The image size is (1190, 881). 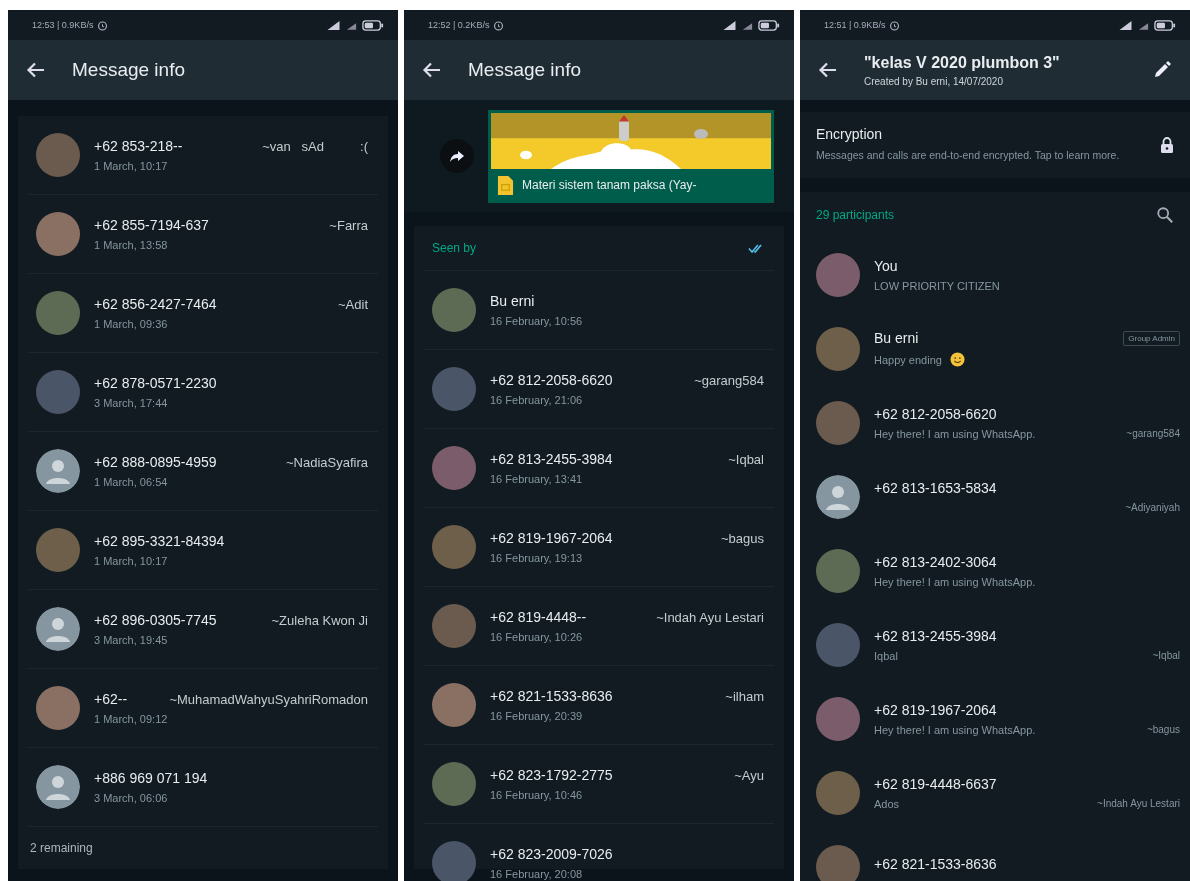 What do you see at coordinates (111, 699) in the screenshot?
I see `contact-name: +62--` at bounding box center [111, 699].